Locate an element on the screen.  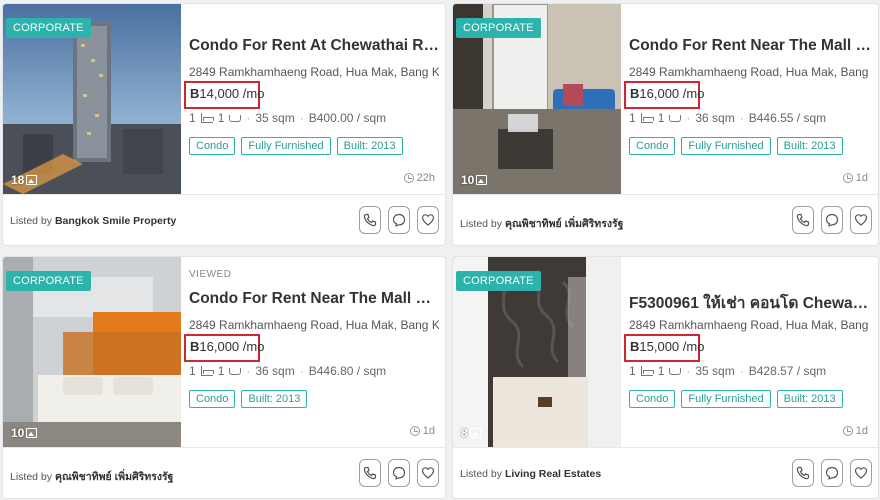
viewed-label: VIEWED is located at coordinates (210, 274).